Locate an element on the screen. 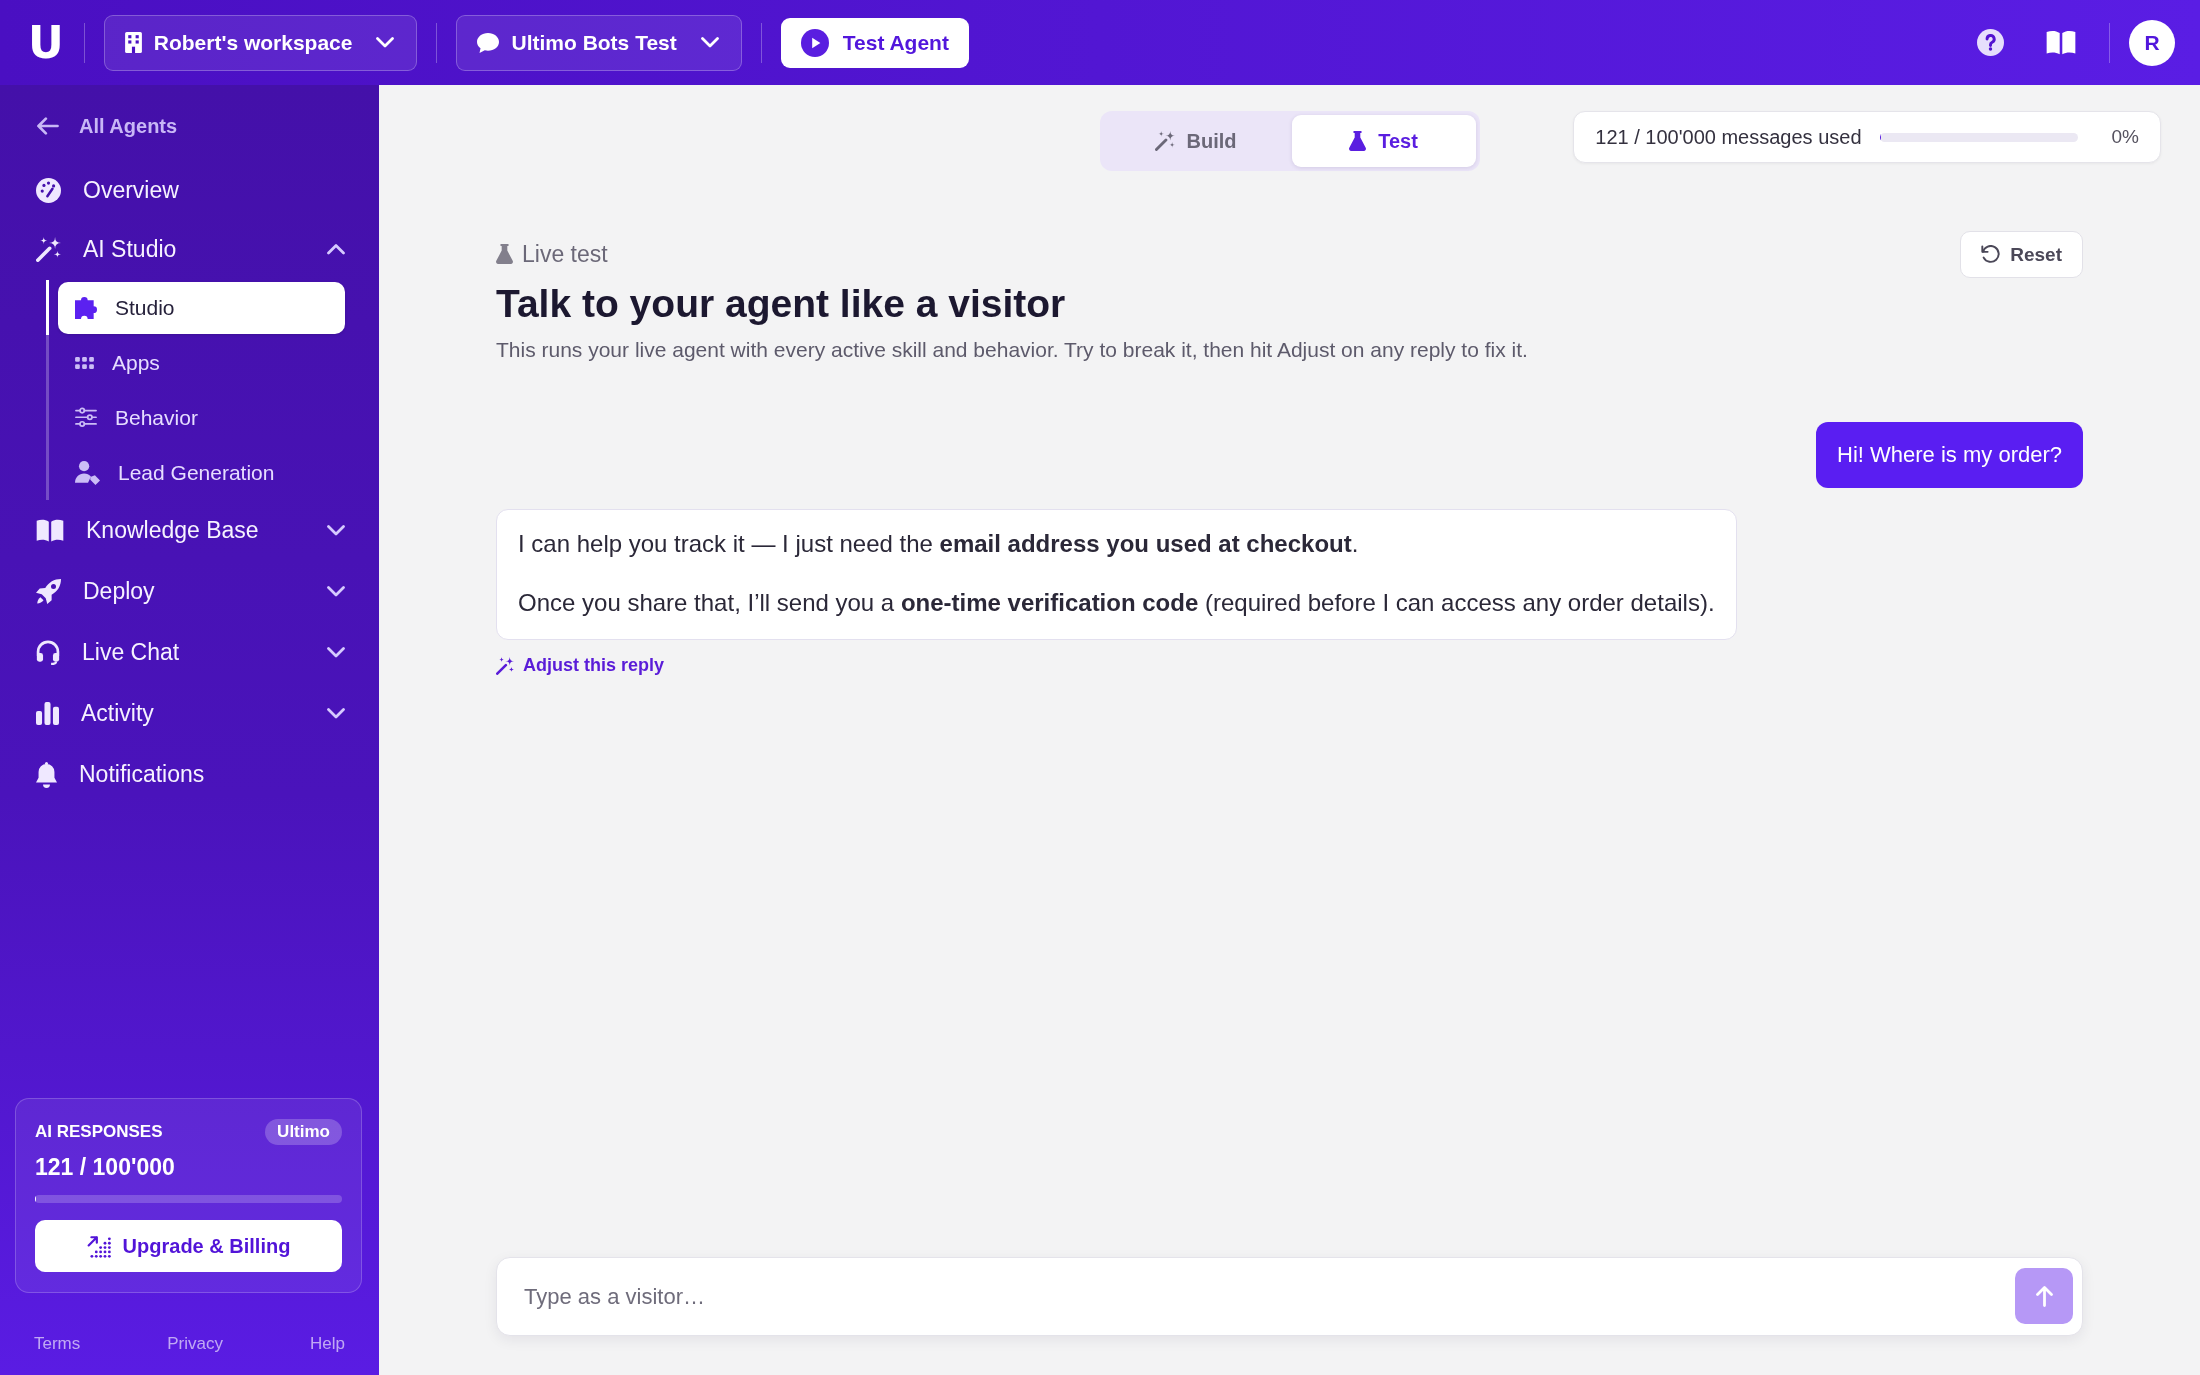  mode-tab: Build is located at coordinates (1195, 141).